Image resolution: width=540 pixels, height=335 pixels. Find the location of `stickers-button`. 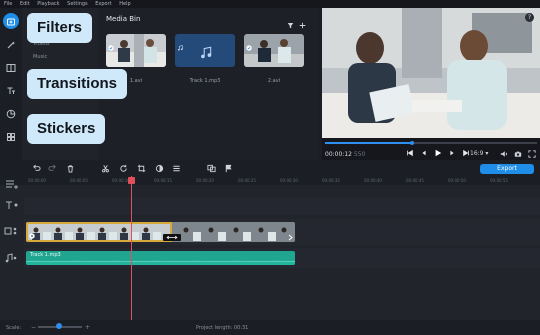

stickers-button is located at coordinates (11, 113).